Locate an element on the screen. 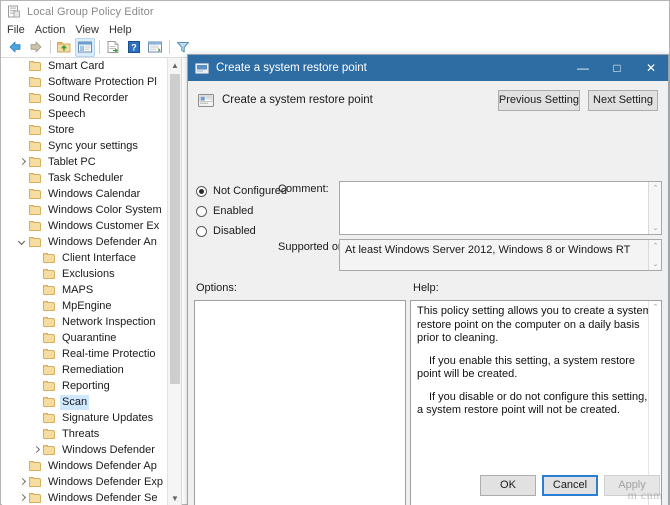 This screenshot has height=505, width=670. tree-item: Client Interface is located at coordinates (84, 258).